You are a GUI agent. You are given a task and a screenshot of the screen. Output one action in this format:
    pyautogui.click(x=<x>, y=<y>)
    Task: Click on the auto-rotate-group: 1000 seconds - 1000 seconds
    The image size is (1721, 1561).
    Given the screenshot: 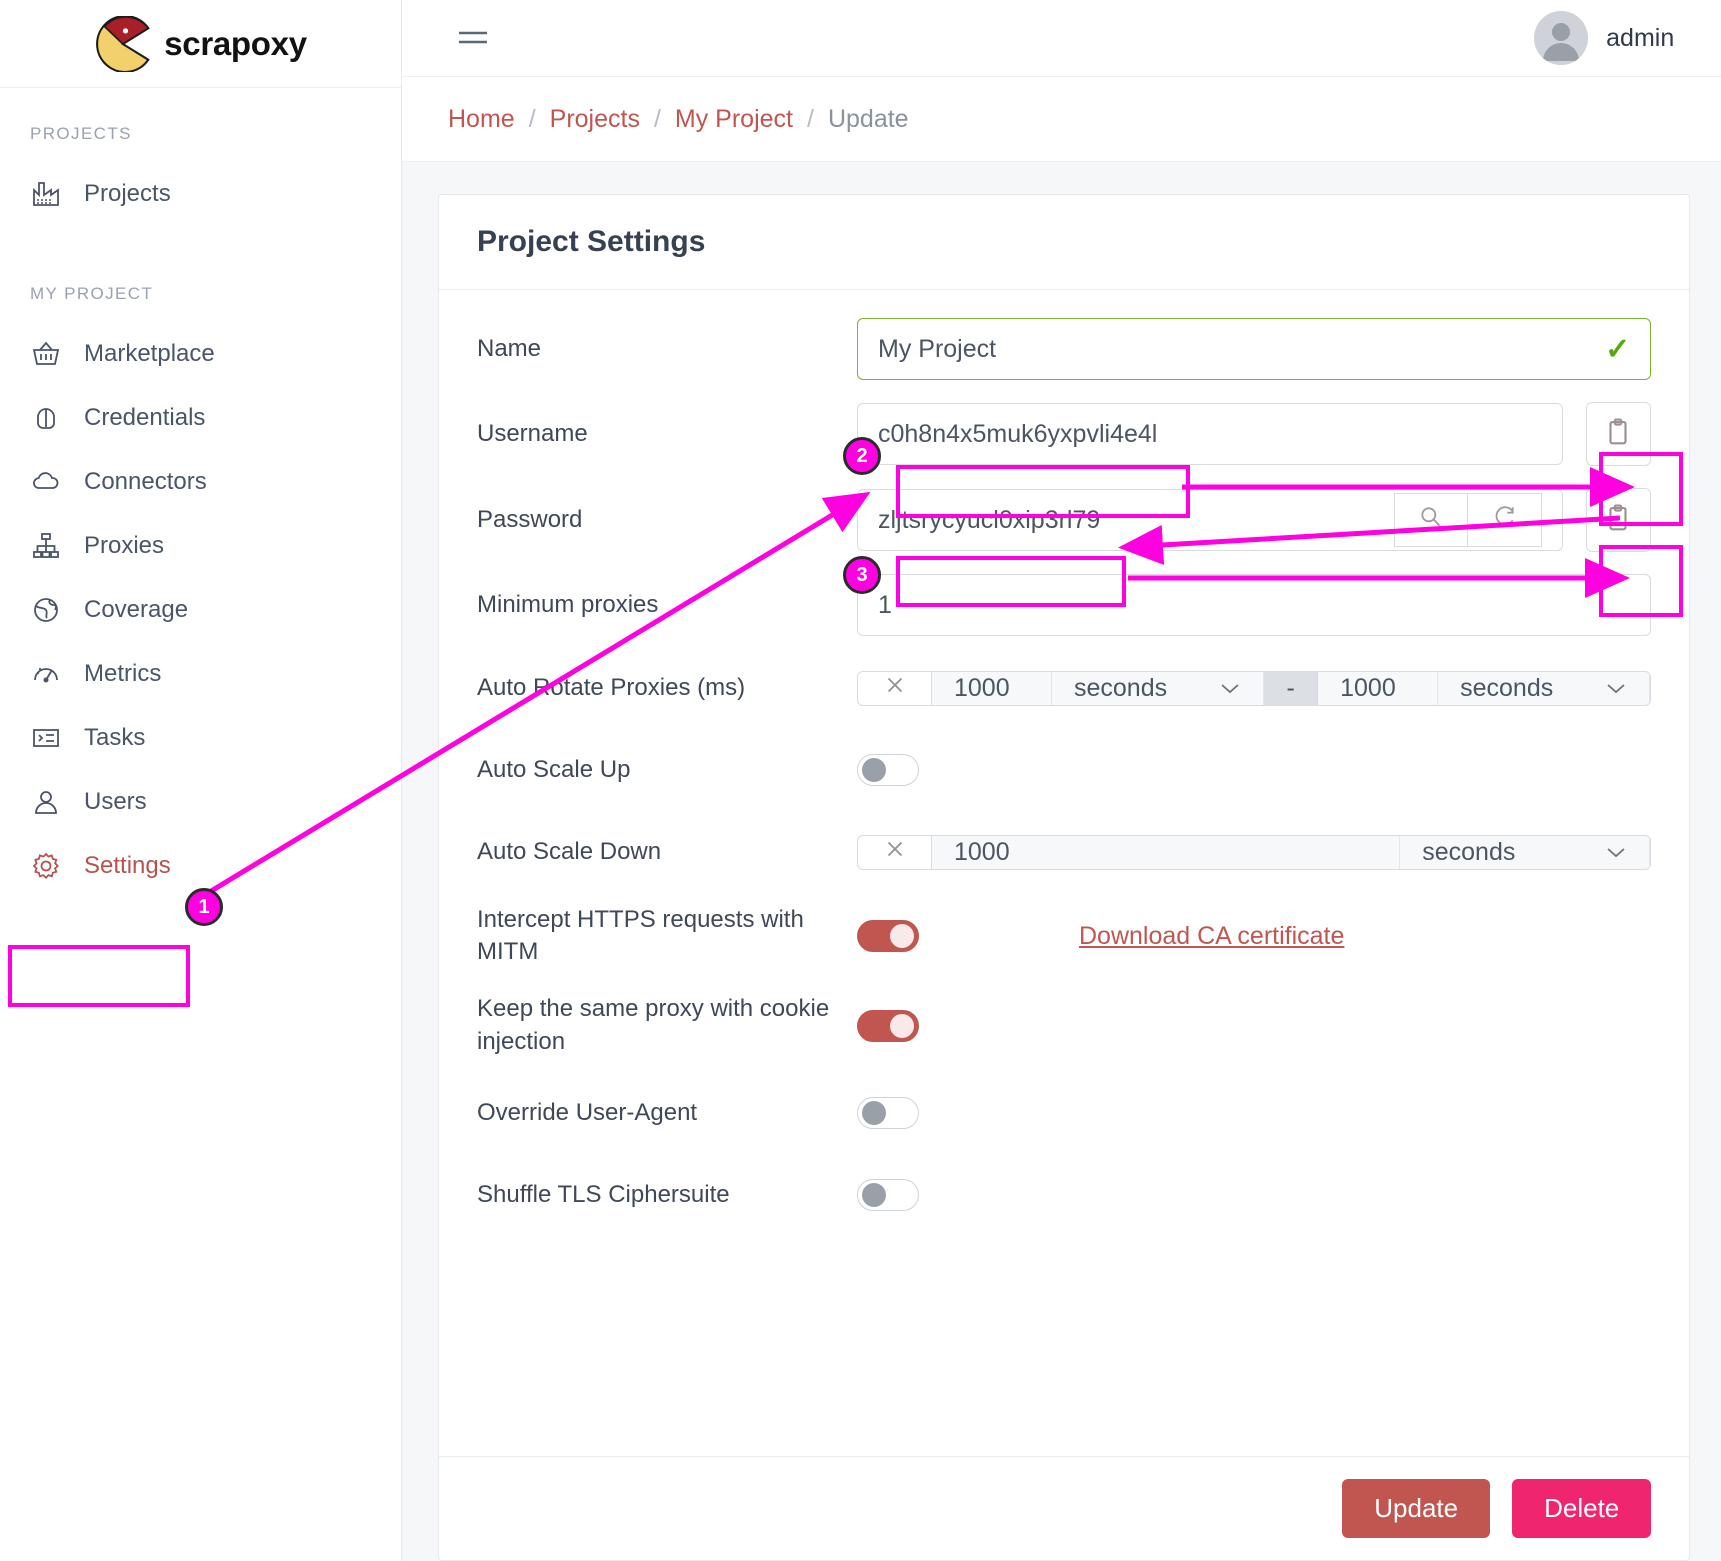 What is the action you would take?
    pyautogui.click(x=1254, y=688)
    